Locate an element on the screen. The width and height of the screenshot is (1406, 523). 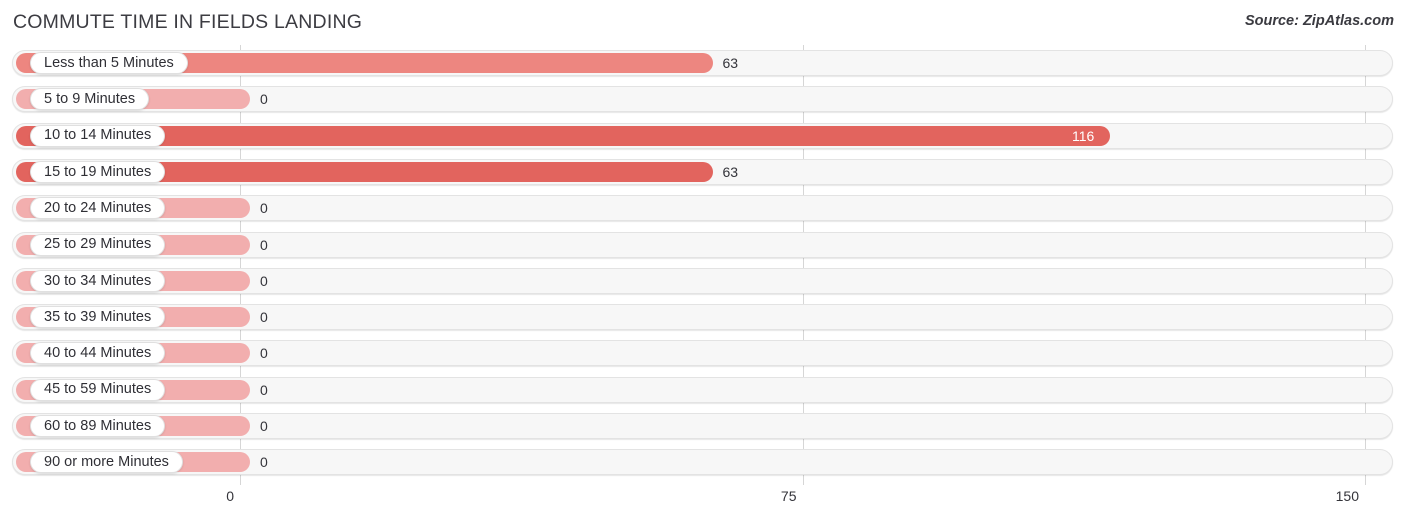
category-label-pill: 15 to 19 Minutes is located at coordinates (98, 171).